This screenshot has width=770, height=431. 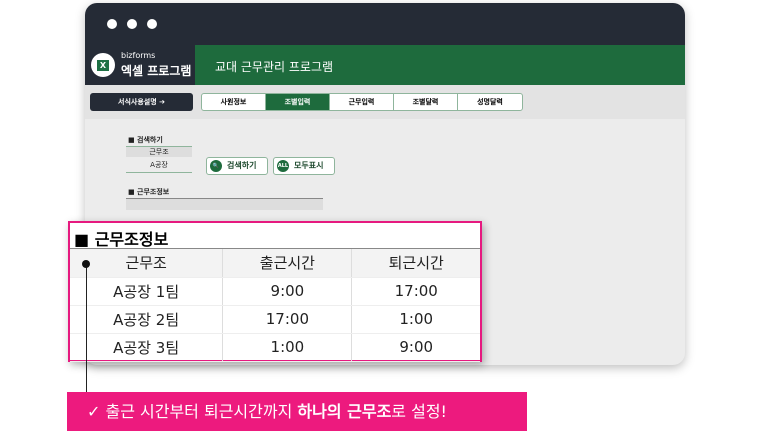 I want to click on tab-group-calendar: 조별달력, so click(x=426, y=102).